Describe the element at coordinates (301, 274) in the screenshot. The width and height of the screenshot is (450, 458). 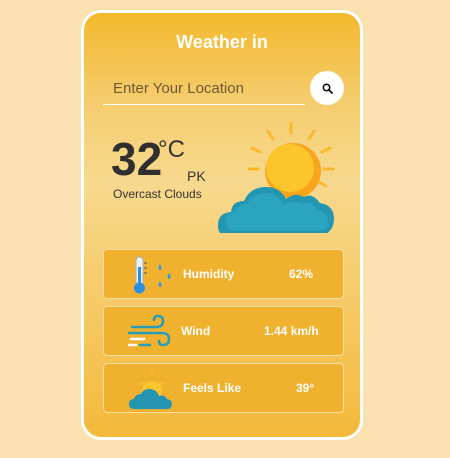
I see `humidity-value: 62%` at that location.